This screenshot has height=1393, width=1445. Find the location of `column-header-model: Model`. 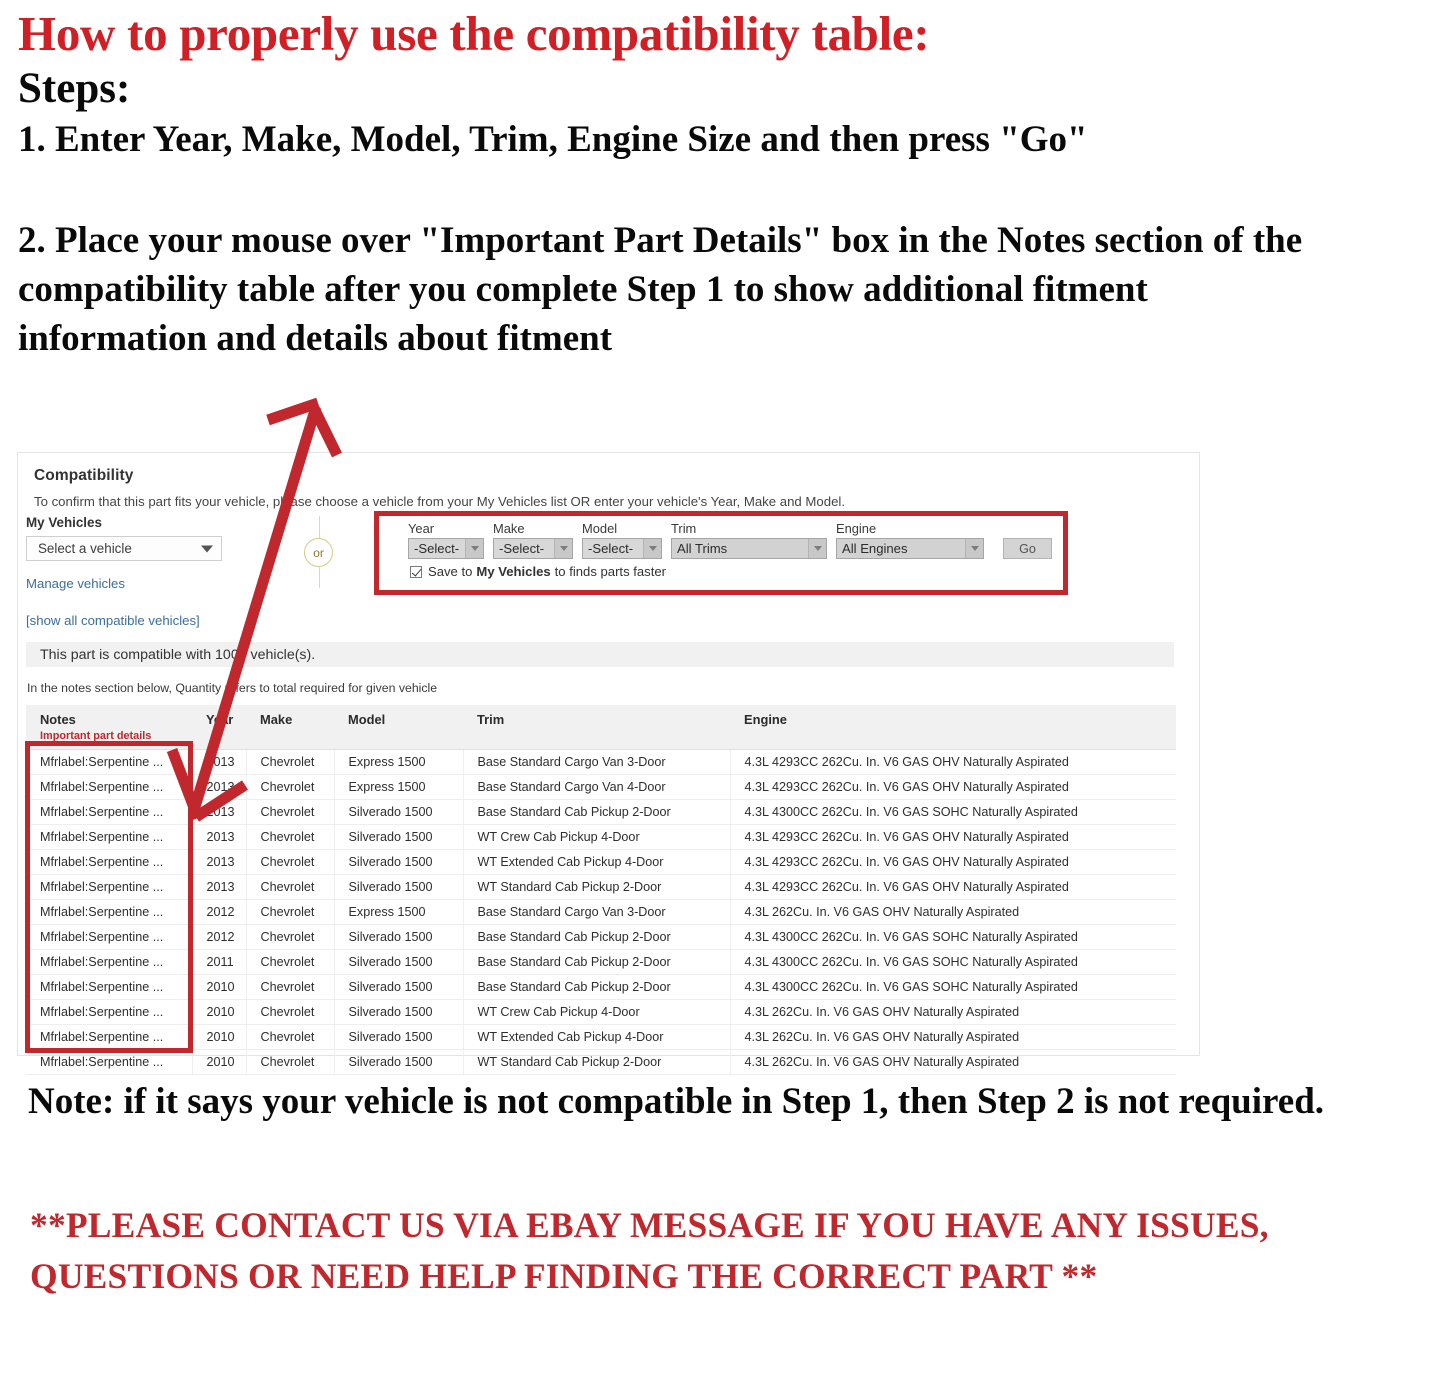

column-header-model: Model is located at coordinates (398, 727).